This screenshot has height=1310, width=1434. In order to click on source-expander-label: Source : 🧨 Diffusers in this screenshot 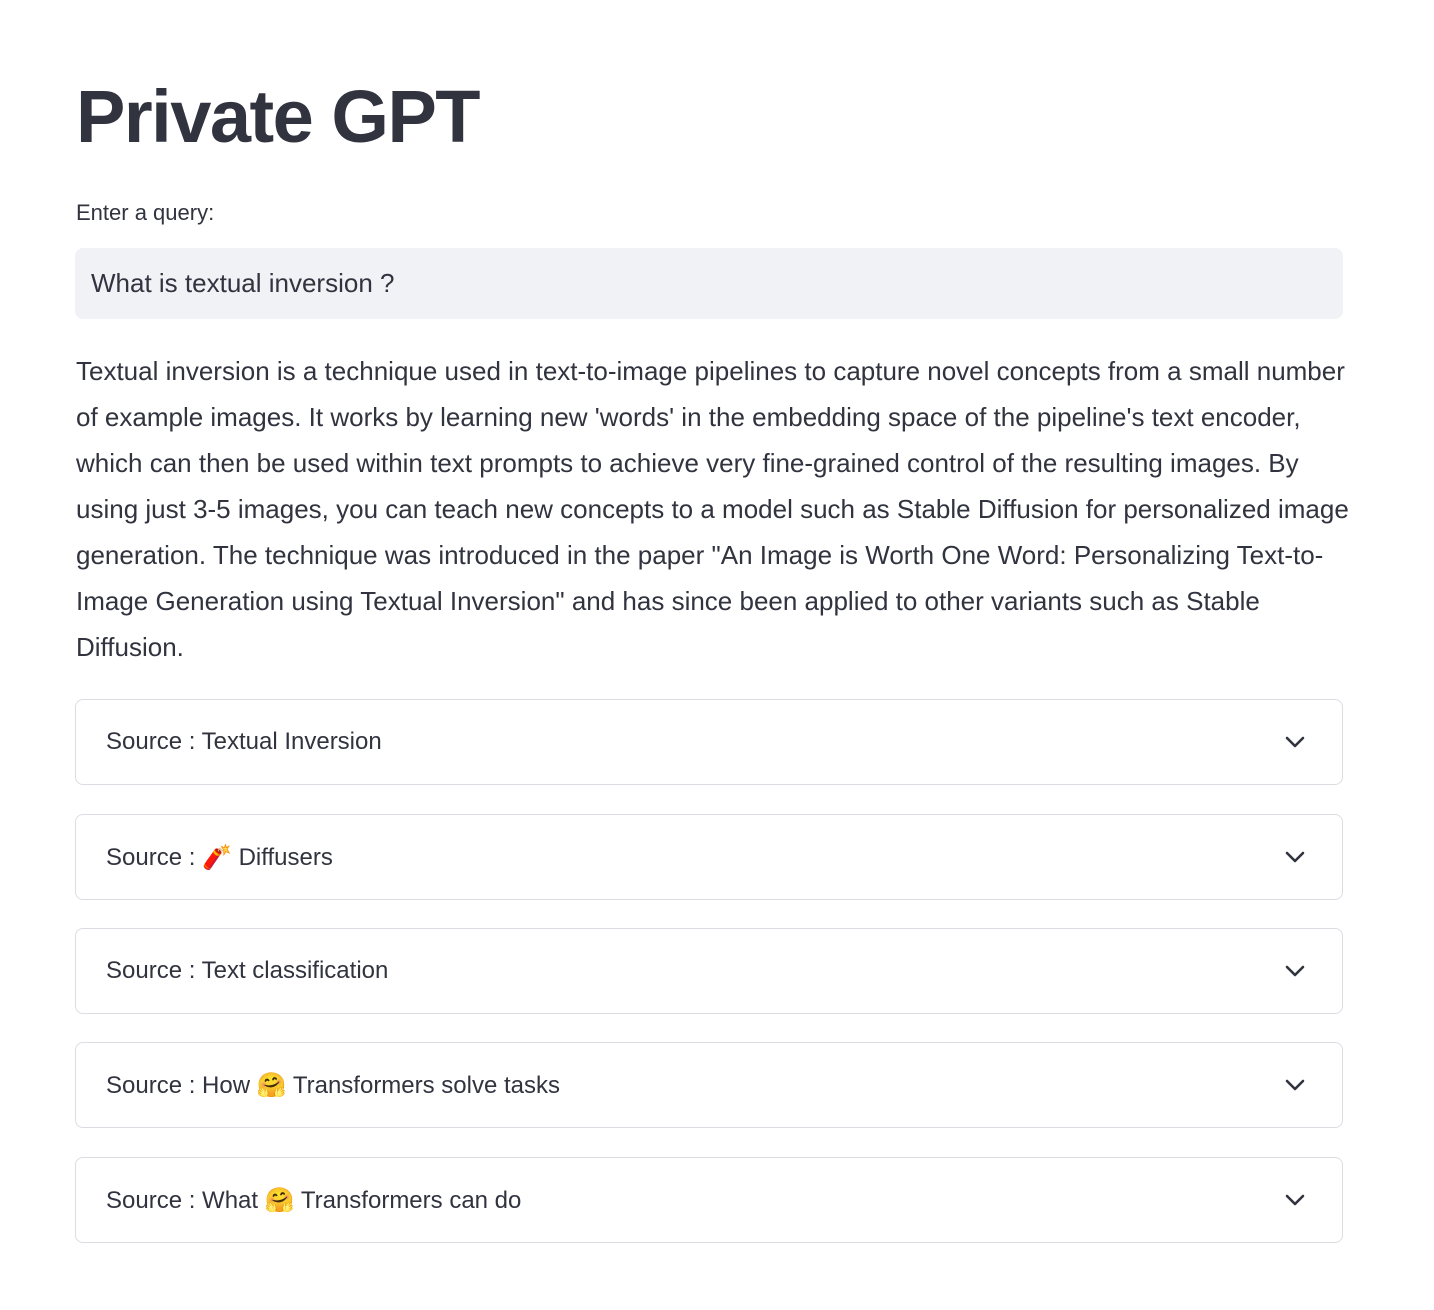, I will do `click(219, 857)`.